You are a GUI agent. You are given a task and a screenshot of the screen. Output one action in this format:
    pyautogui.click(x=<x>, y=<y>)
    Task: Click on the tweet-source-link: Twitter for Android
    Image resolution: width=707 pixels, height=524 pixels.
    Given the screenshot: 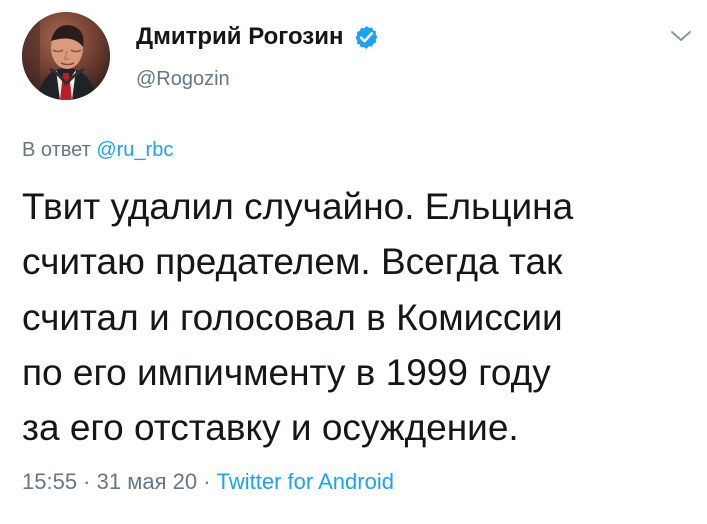 What is the action you would take?
    pyautogui.click(x=305, y=481)
    